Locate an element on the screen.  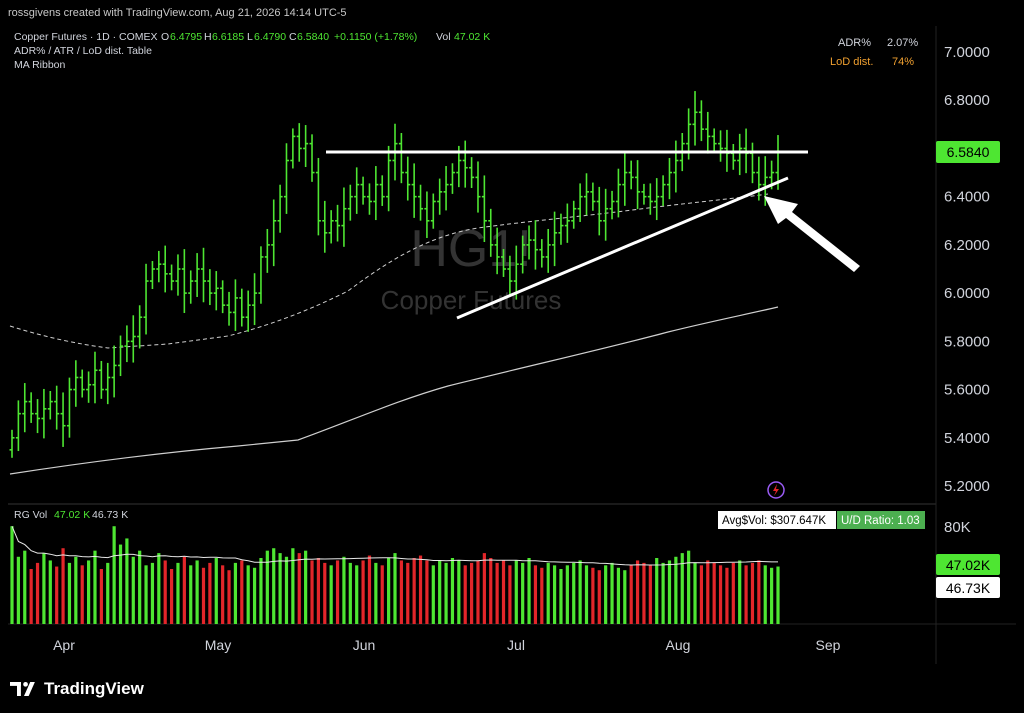
legend-indicator-table: ADR% / ATR / LoD dist. Table is located at coordinates (83, 51).